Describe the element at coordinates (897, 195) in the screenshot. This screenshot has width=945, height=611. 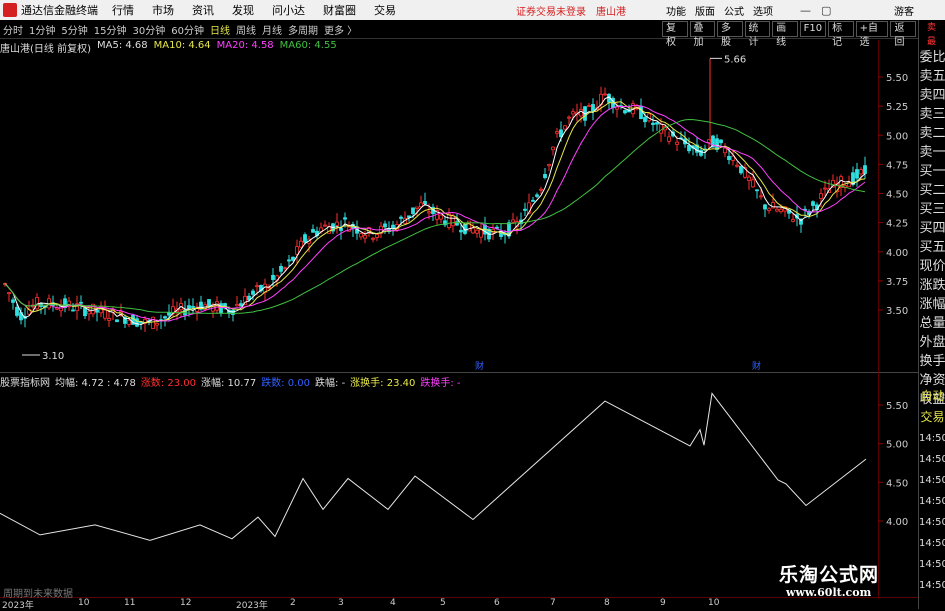
I see `price-tick-label: 4.50` at that location.